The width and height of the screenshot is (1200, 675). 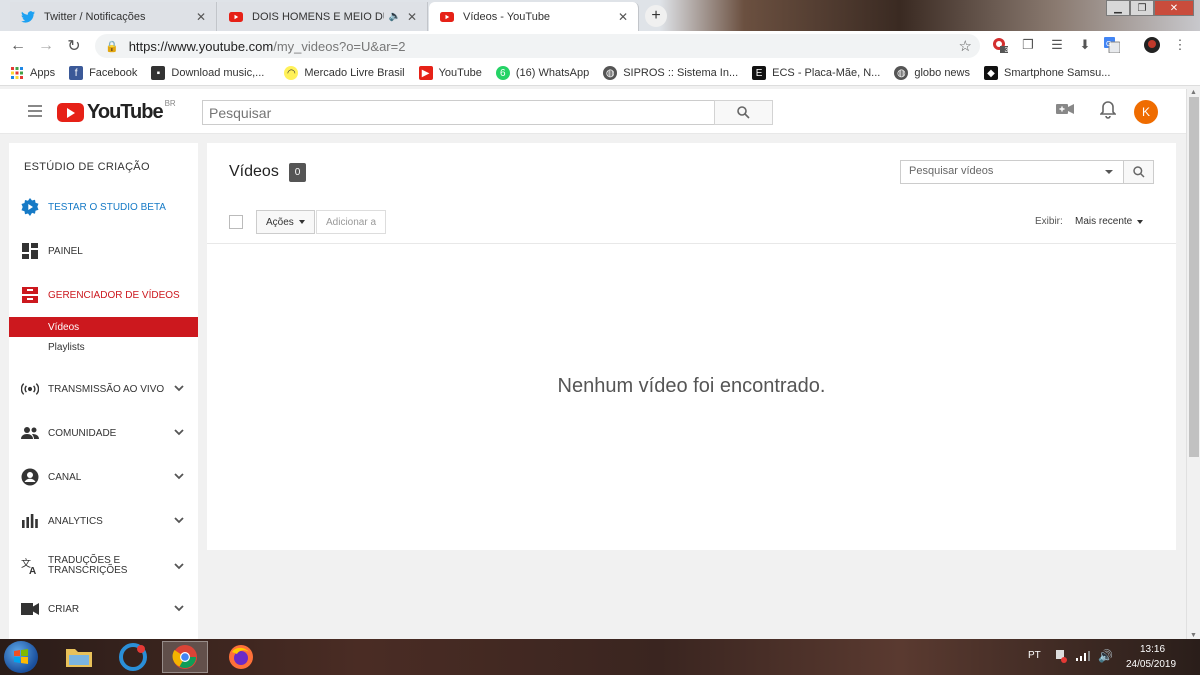 What do you see at coordinates (30, 251) in the screenshot?
I see `dashboard-icon` at bounding box center [30, 251].